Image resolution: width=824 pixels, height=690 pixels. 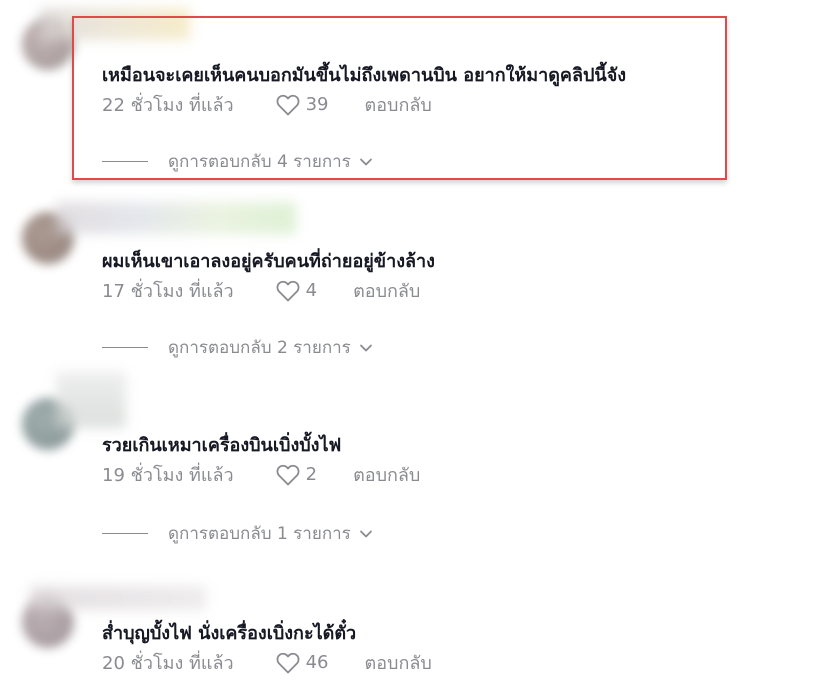 I want to click on comment-meta: 17 ชั่วโมง ที่แล้ว 4 ตอบกลับ, so click(x=261, y=290).